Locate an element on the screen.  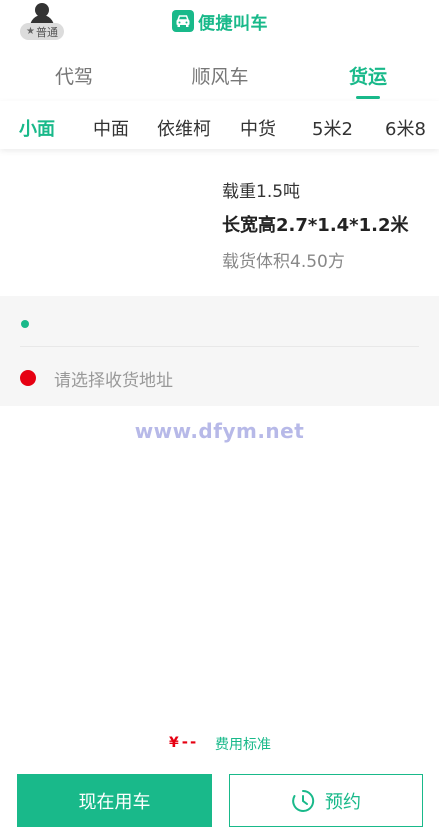
vehicle-tab-yiweike: 依维柯 is located at coordinates (184, 128).